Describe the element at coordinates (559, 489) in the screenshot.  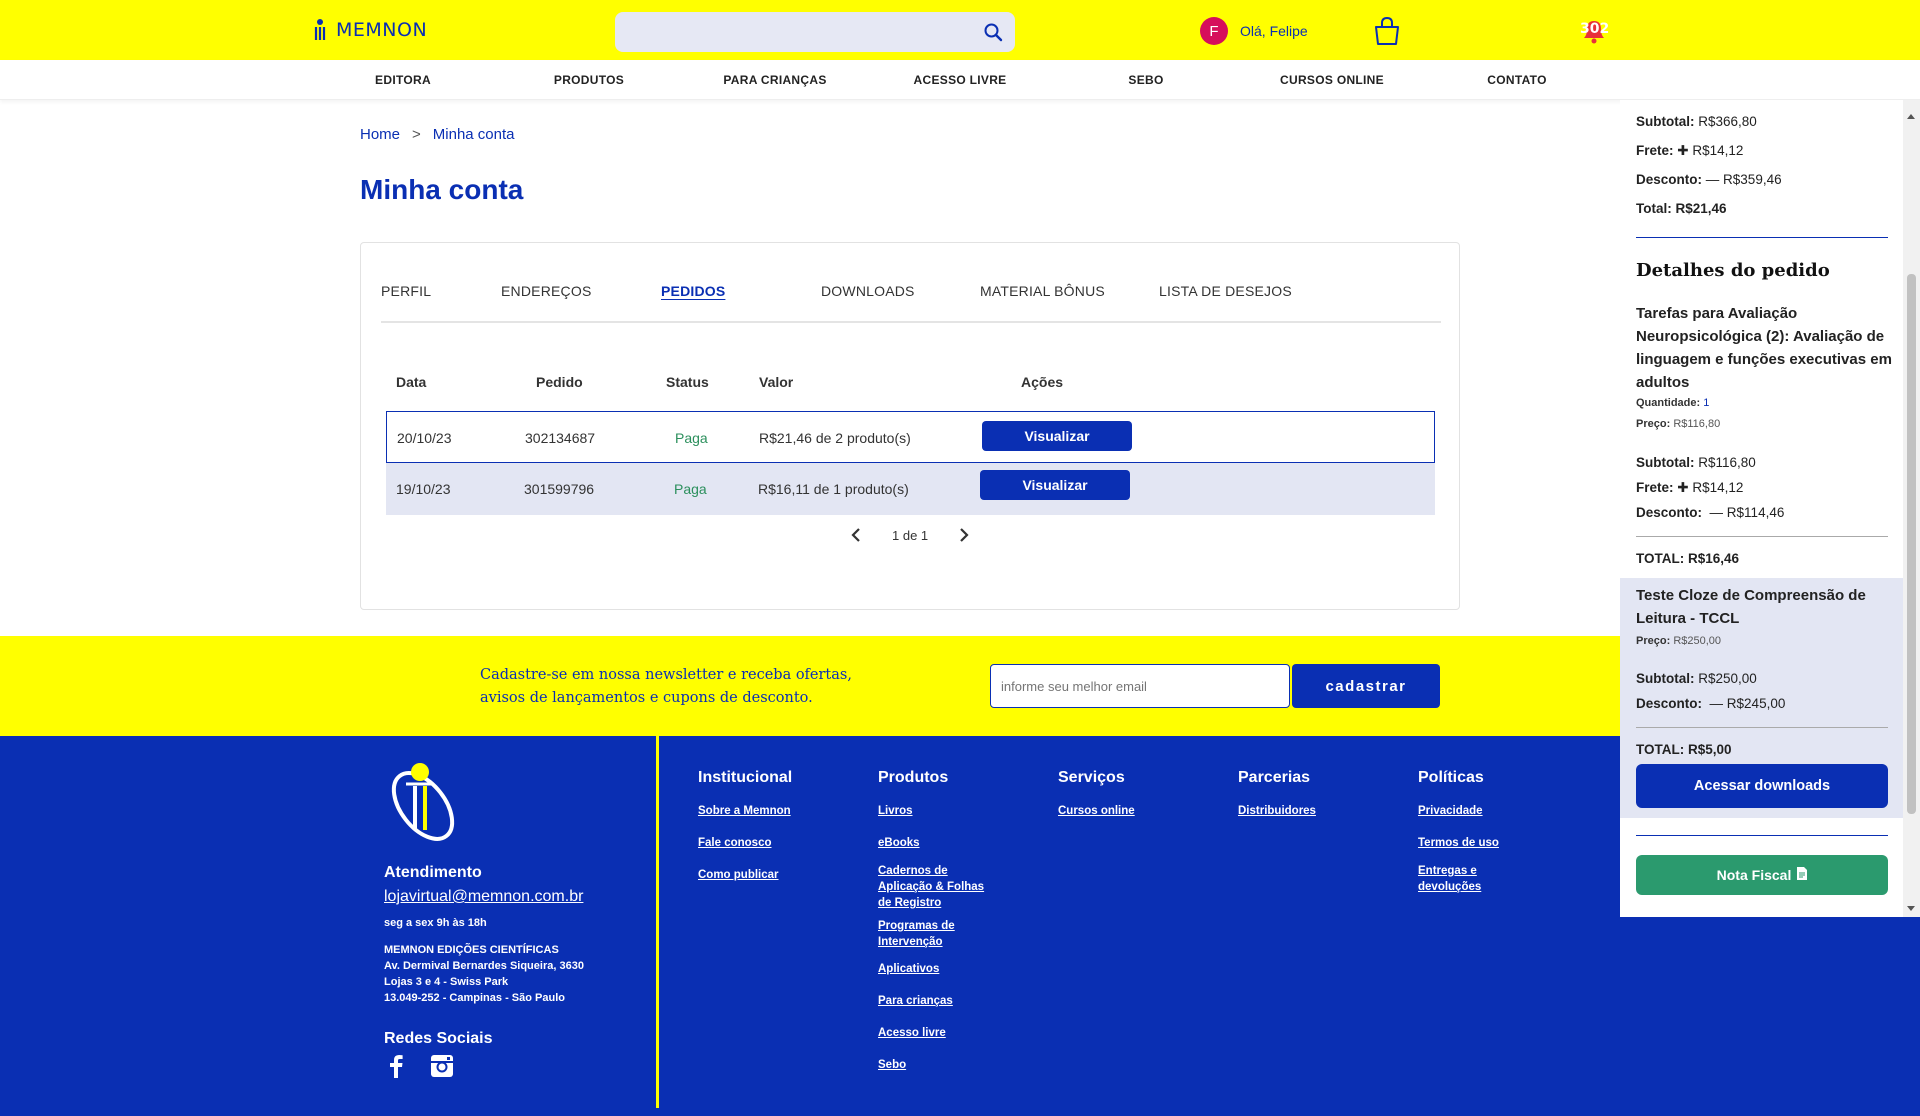
I see `order-number: 301599796` at that location.